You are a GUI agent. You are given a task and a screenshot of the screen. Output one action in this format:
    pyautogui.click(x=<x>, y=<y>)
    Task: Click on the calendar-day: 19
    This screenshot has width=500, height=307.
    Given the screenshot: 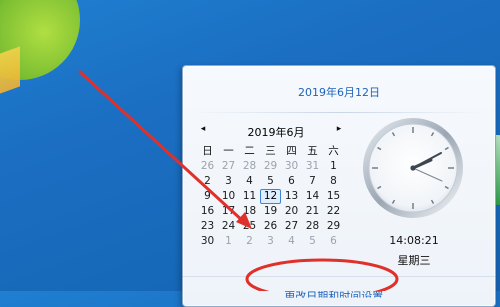 What is the action you would take?
    pyautogui.click(x=270, y=211)
    